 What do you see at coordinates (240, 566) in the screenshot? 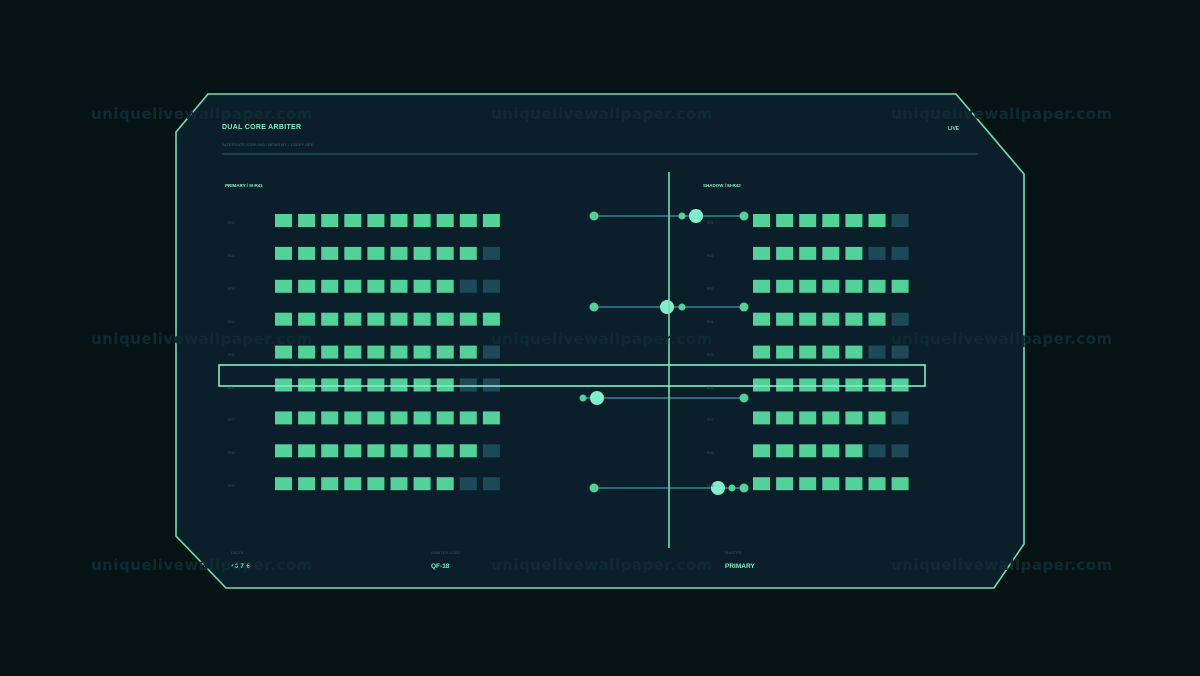
I see `delta-value: +0.7%` at bounding box center [240, 566].